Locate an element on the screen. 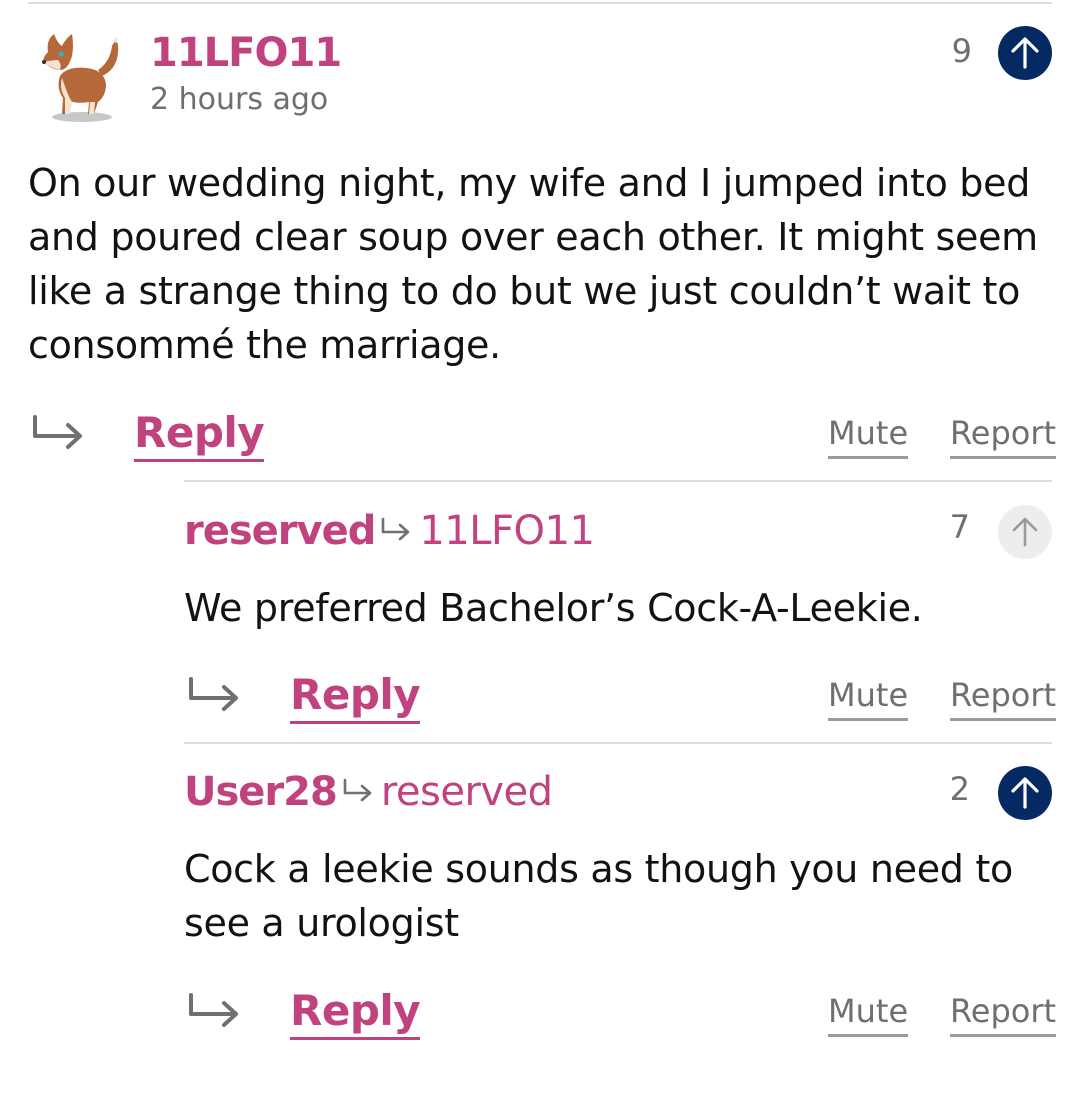 The height and width of the screenshot is (1095, 1080). comment-author: 11LFO11 is located at coordinates (246, 53).